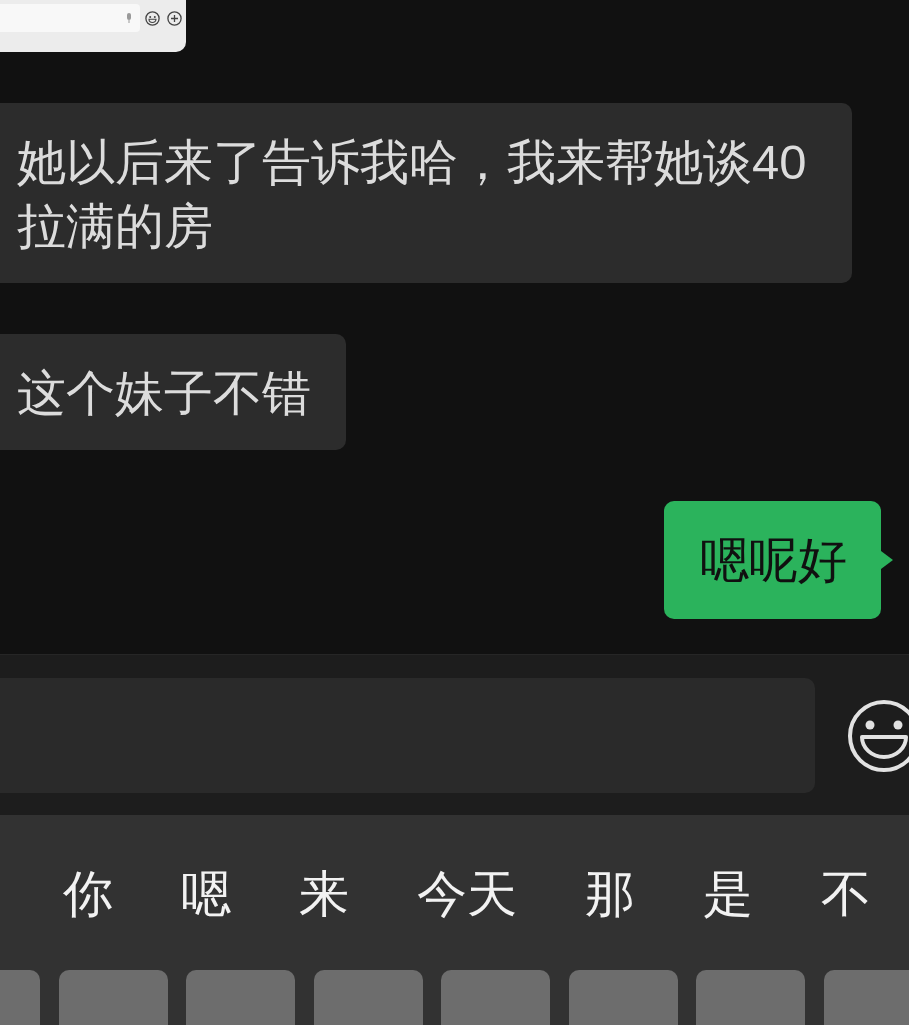  I want to click on candidate-word: 来, so click(324, 894).